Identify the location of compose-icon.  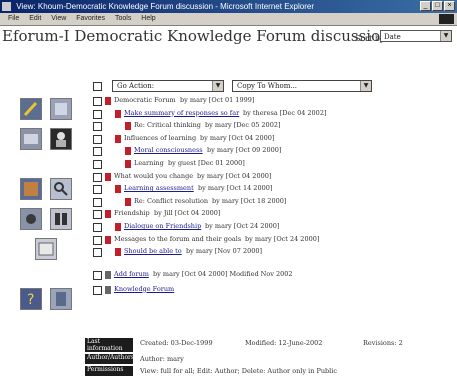
(61, 109).